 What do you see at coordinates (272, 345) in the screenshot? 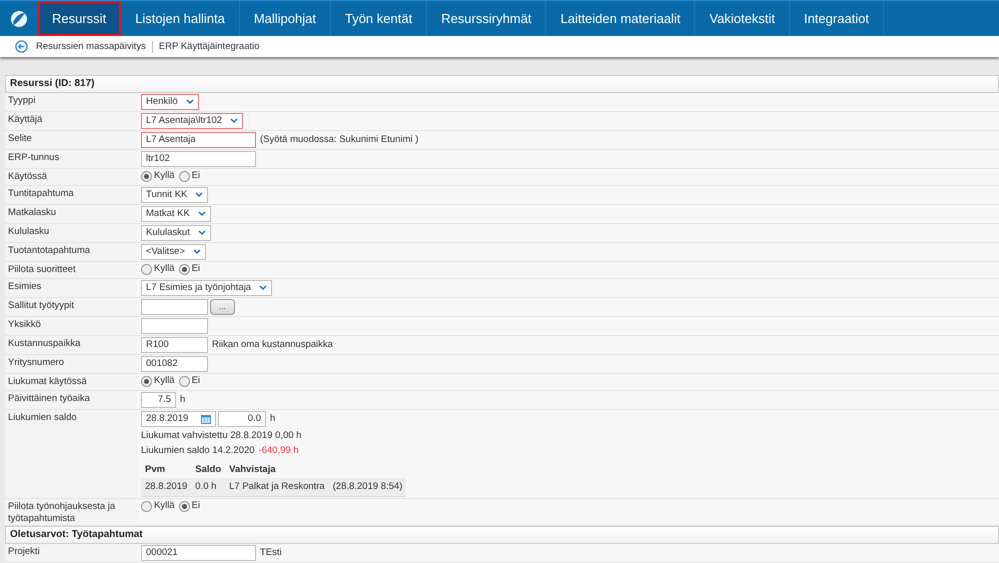
I see `field-note: Riikan oma kustannuspaikka` at bounding box center [272, 345].